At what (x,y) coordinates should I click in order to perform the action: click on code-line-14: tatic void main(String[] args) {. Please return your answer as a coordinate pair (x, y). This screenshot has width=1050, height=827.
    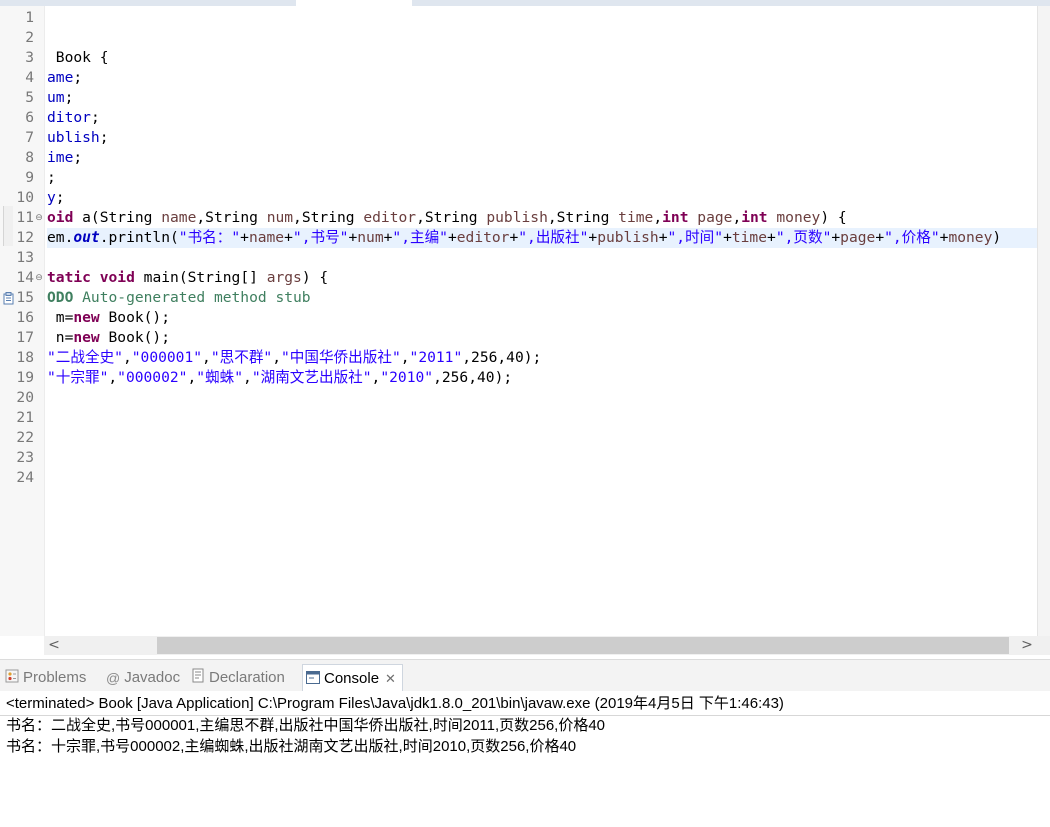
    Looking at the image, I should click on (188, 277).